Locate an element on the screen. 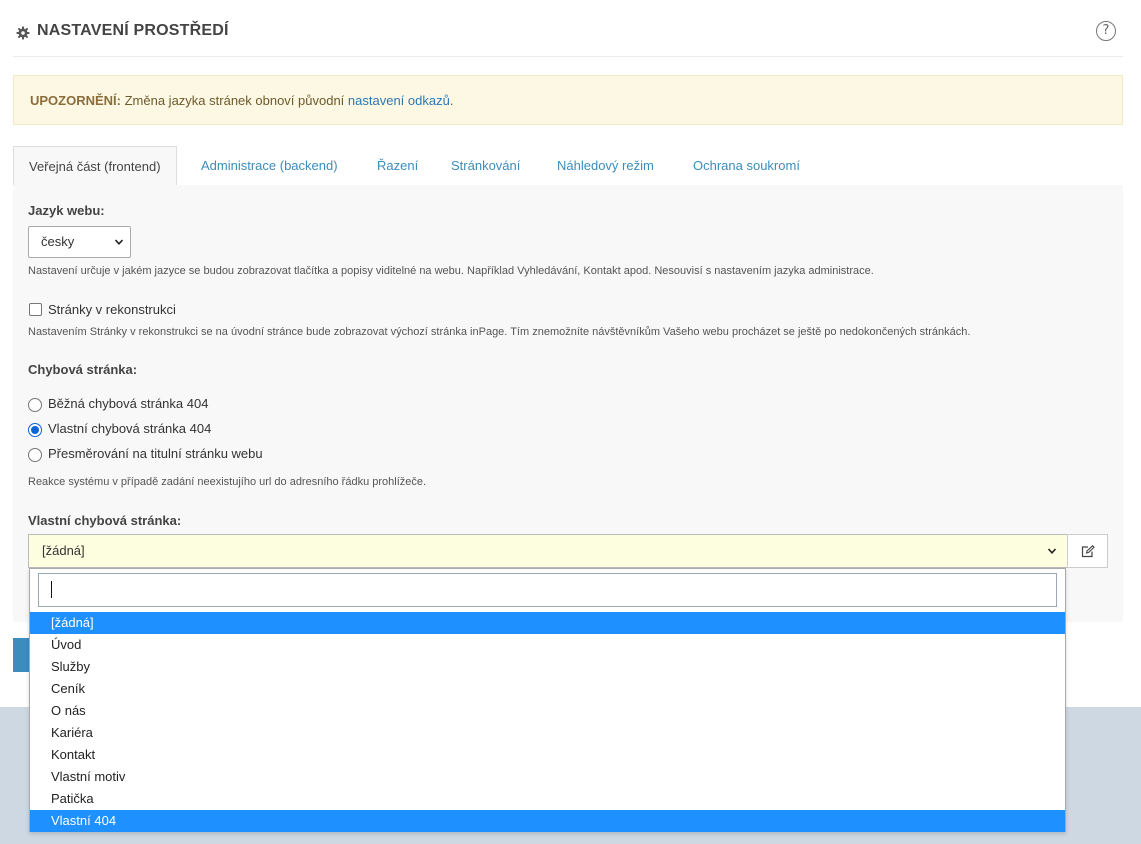 Image resolution: width=1141 pixels, height=844 pixels. custom-error-page-value: [žádná] is located at coordinates (63, 550).